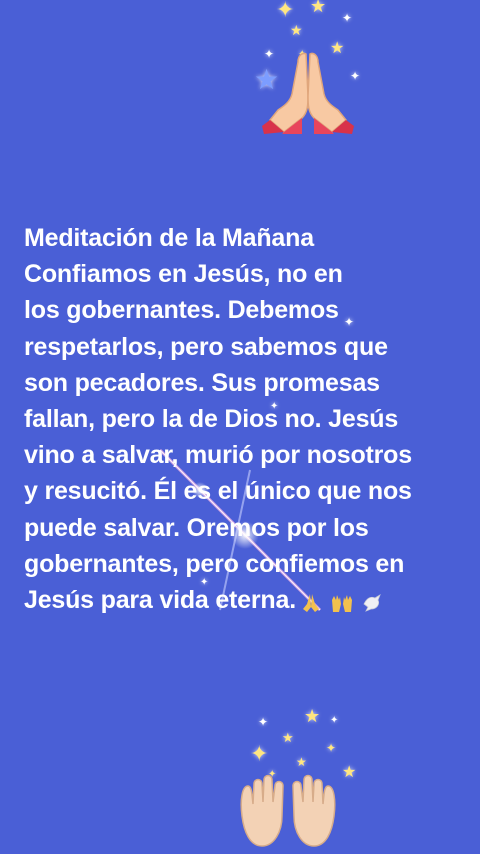  I want to click on message-line: los gobernantes. Debemos, so click(181, 310).